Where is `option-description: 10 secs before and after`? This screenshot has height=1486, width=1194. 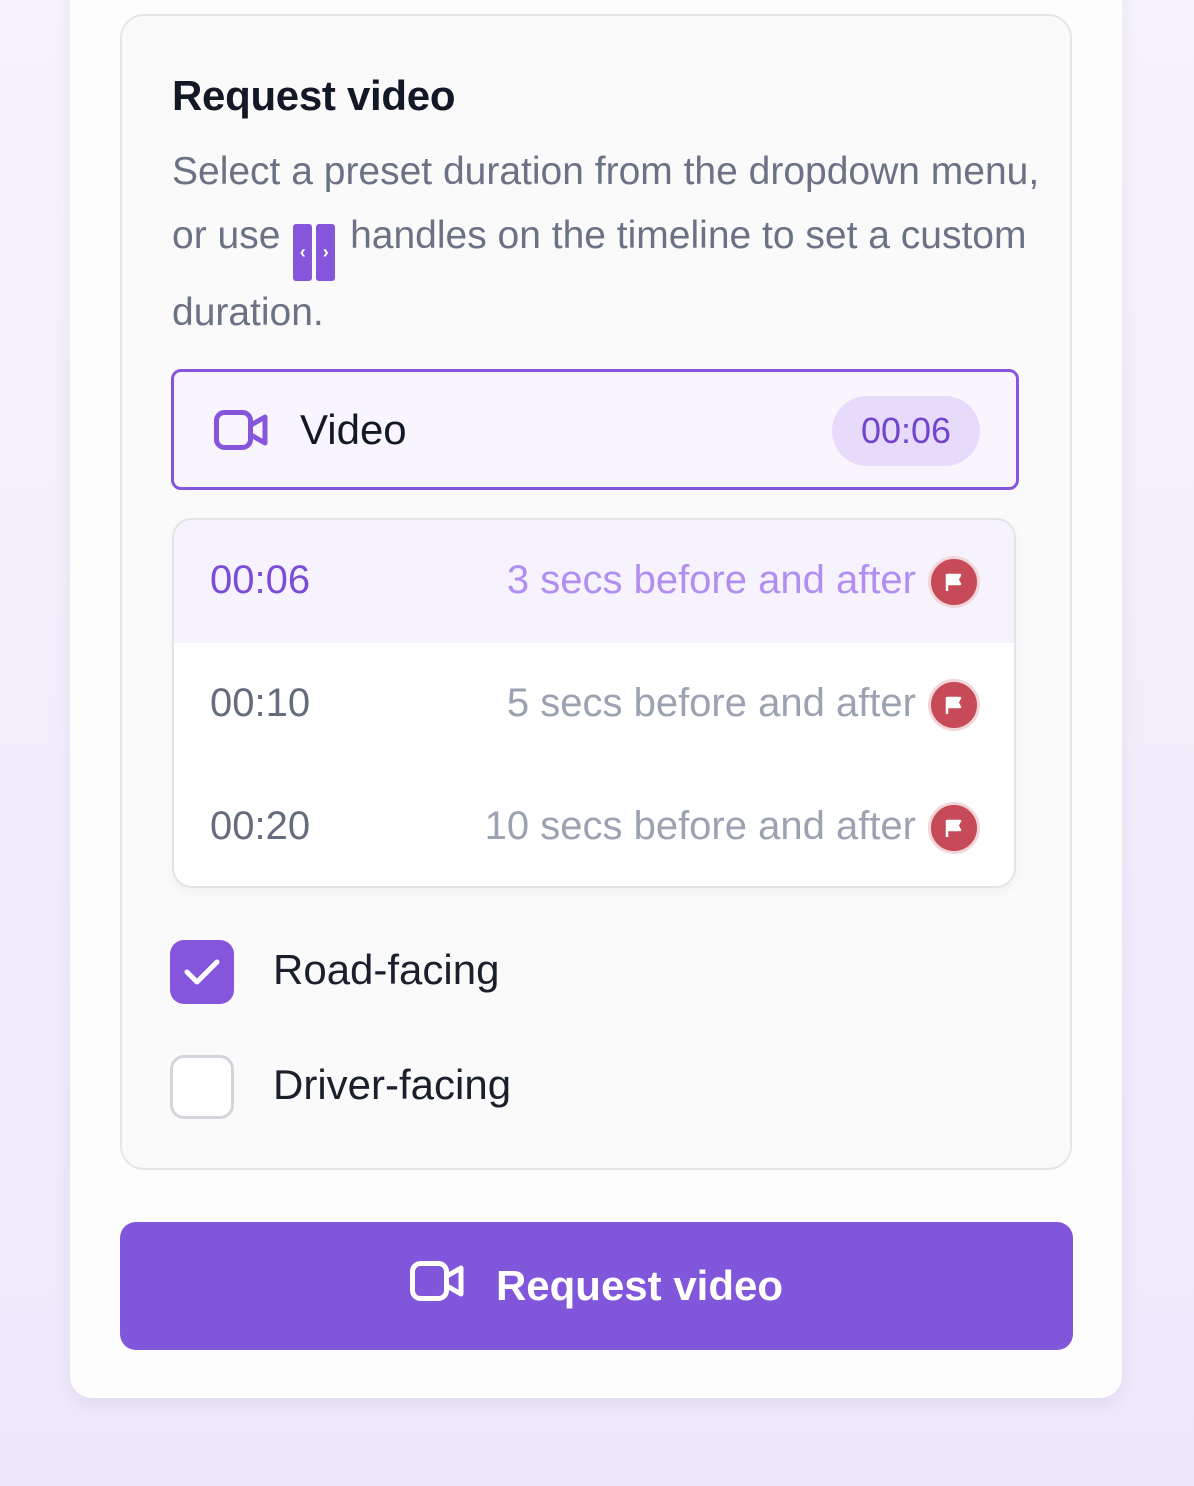
option-description: 10 secs before and after is located at coordinates (700, 826).